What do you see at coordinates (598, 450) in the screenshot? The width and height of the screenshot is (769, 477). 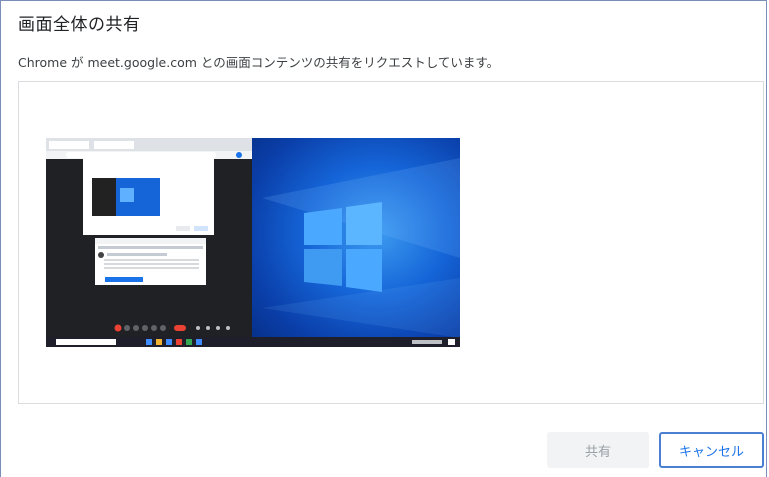 I see `share-button: 共有` at bounding box center [598, 450].